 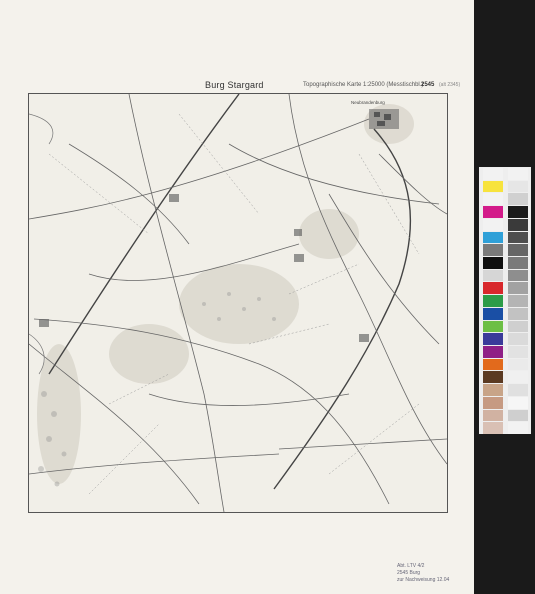 I want to click on stamp-line: 2545 Burg, so click(x=409, y=573).